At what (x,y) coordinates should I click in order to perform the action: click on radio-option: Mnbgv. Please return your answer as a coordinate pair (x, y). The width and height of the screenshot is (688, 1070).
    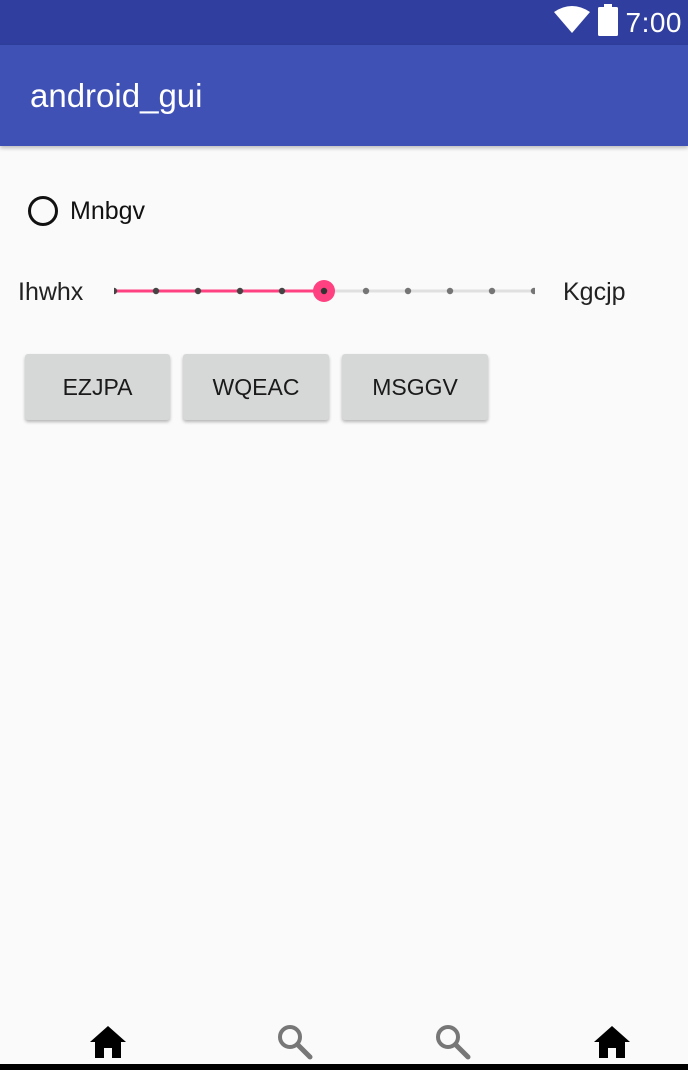
    Looking at the image, I should click on (86, 211).